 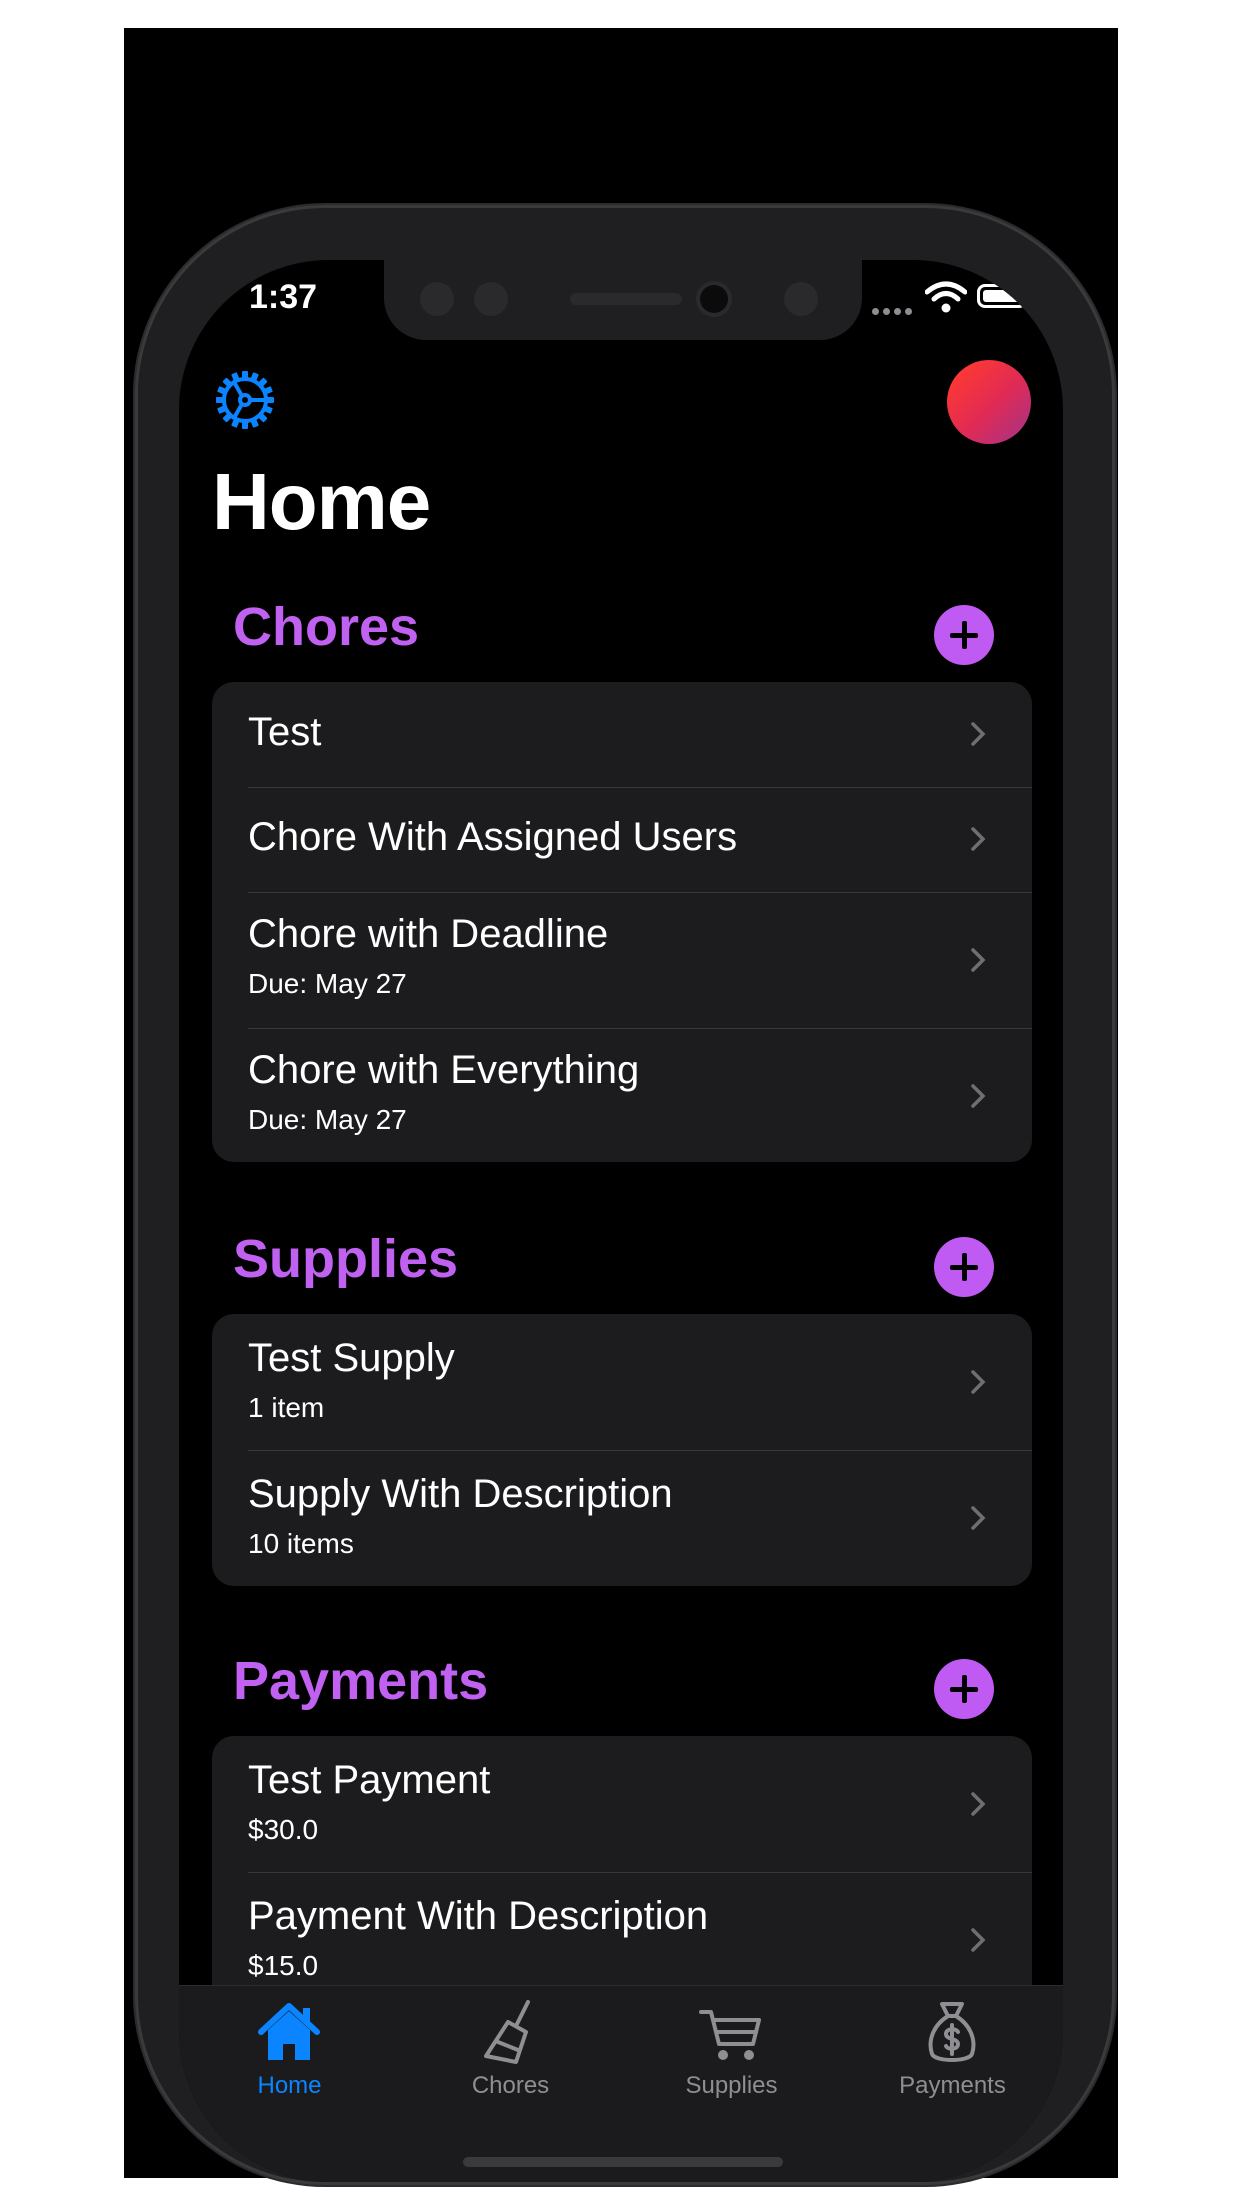 What do you see at coordinates (289, 2031) in the screenshot?
I see `house-icon` at bounding box center [289, 2031].